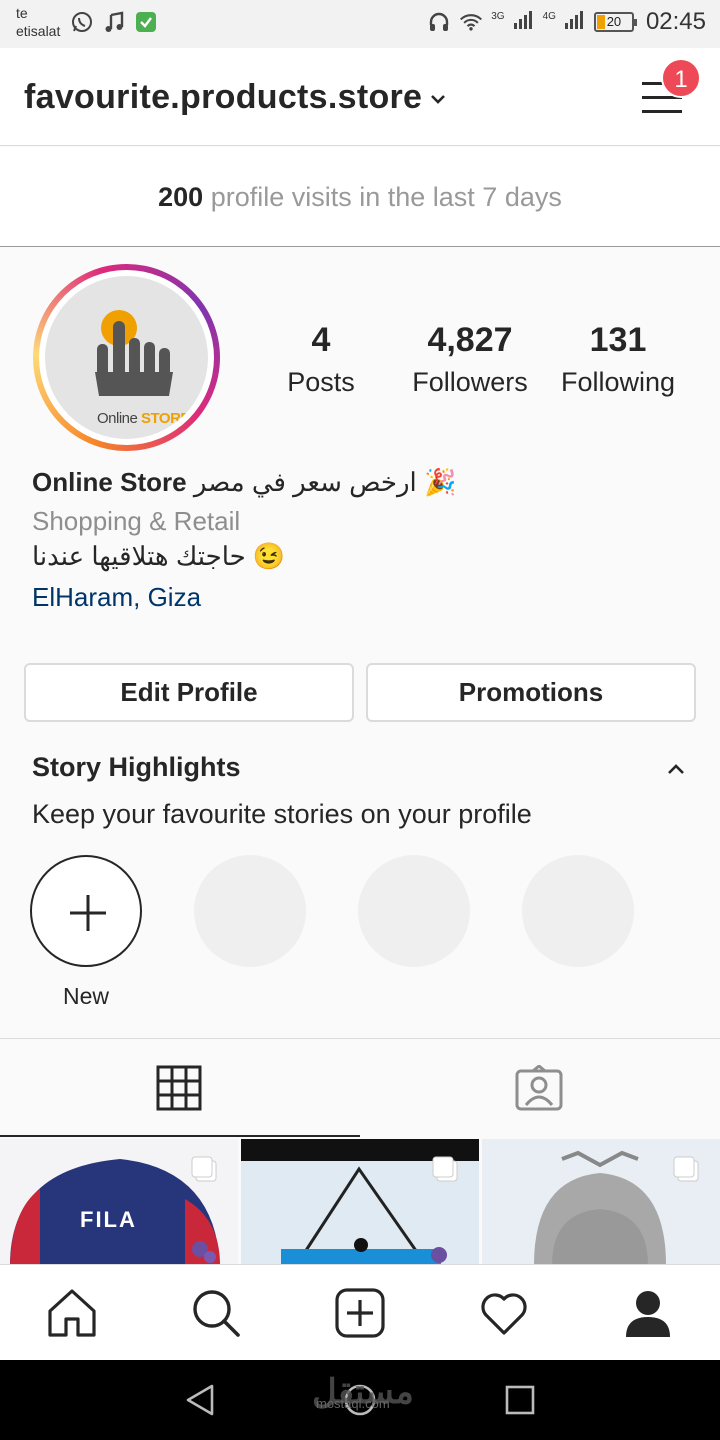  I want to click on bottom-navigation, so click(360, 1312).